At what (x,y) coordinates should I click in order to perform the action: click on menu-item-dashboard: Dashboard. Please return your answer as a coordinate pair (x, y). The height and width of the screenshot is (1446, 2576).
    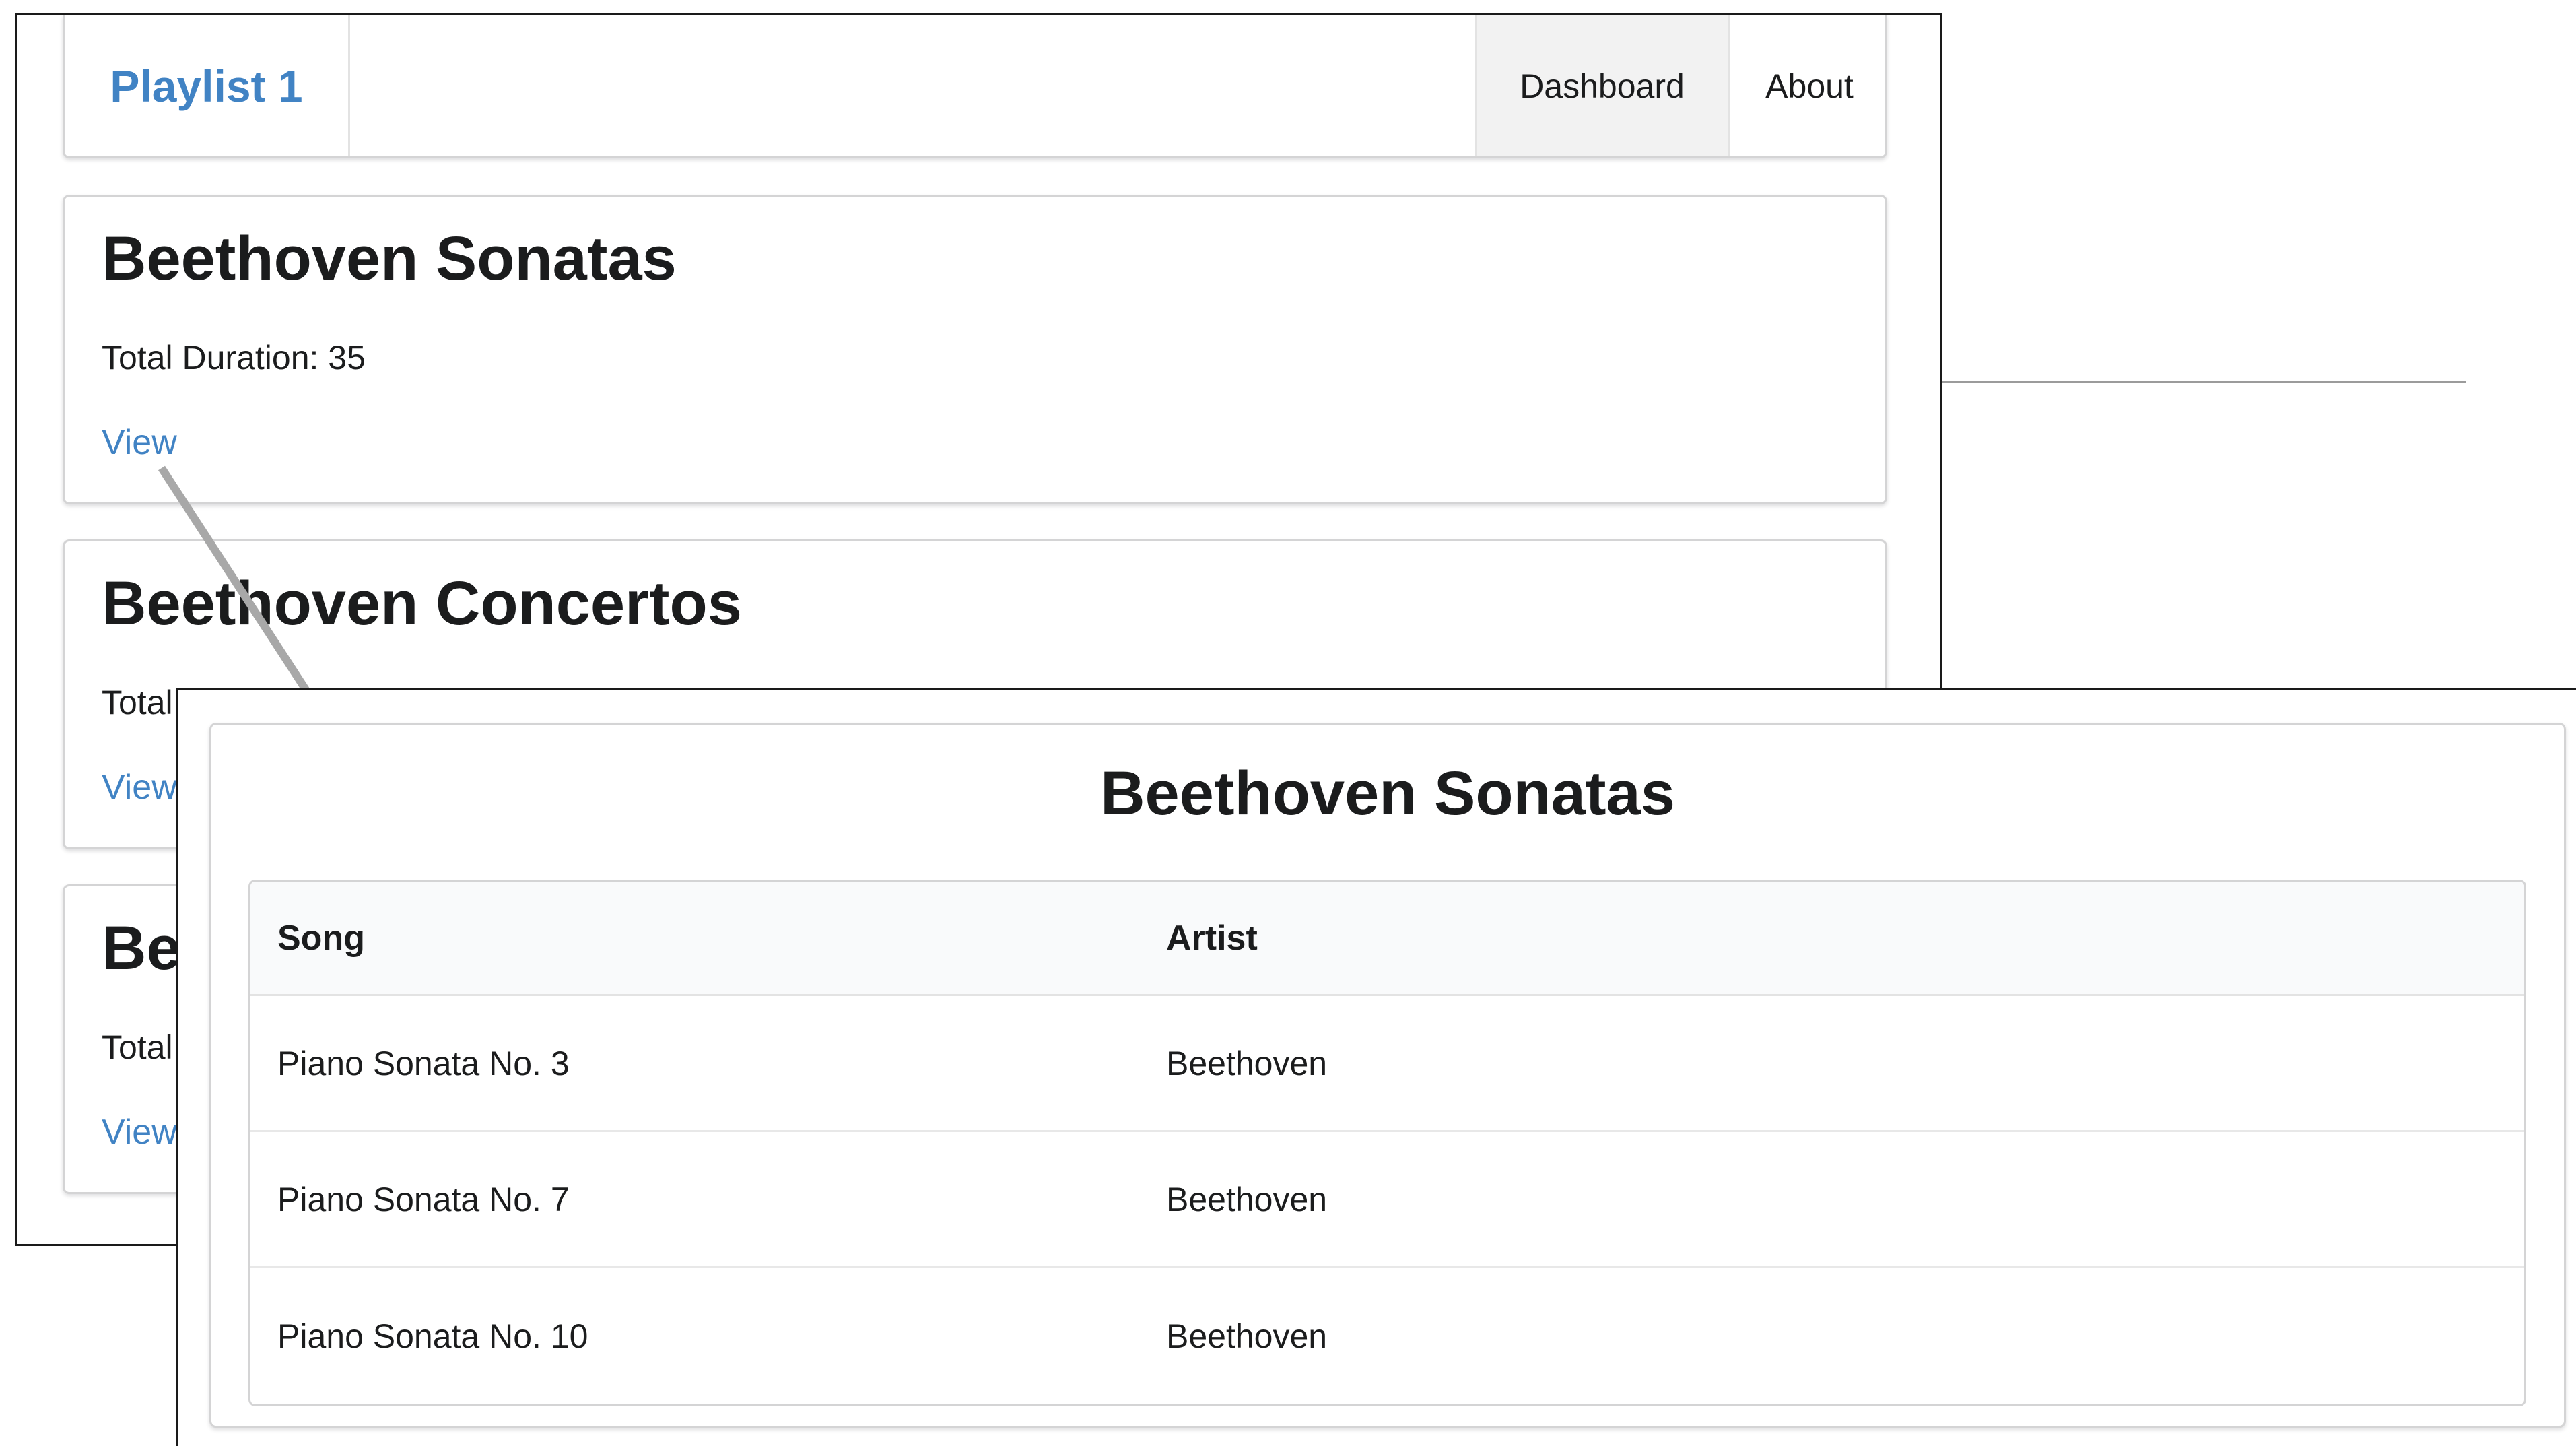
    Looking at the image, I should click on (1601, 85).